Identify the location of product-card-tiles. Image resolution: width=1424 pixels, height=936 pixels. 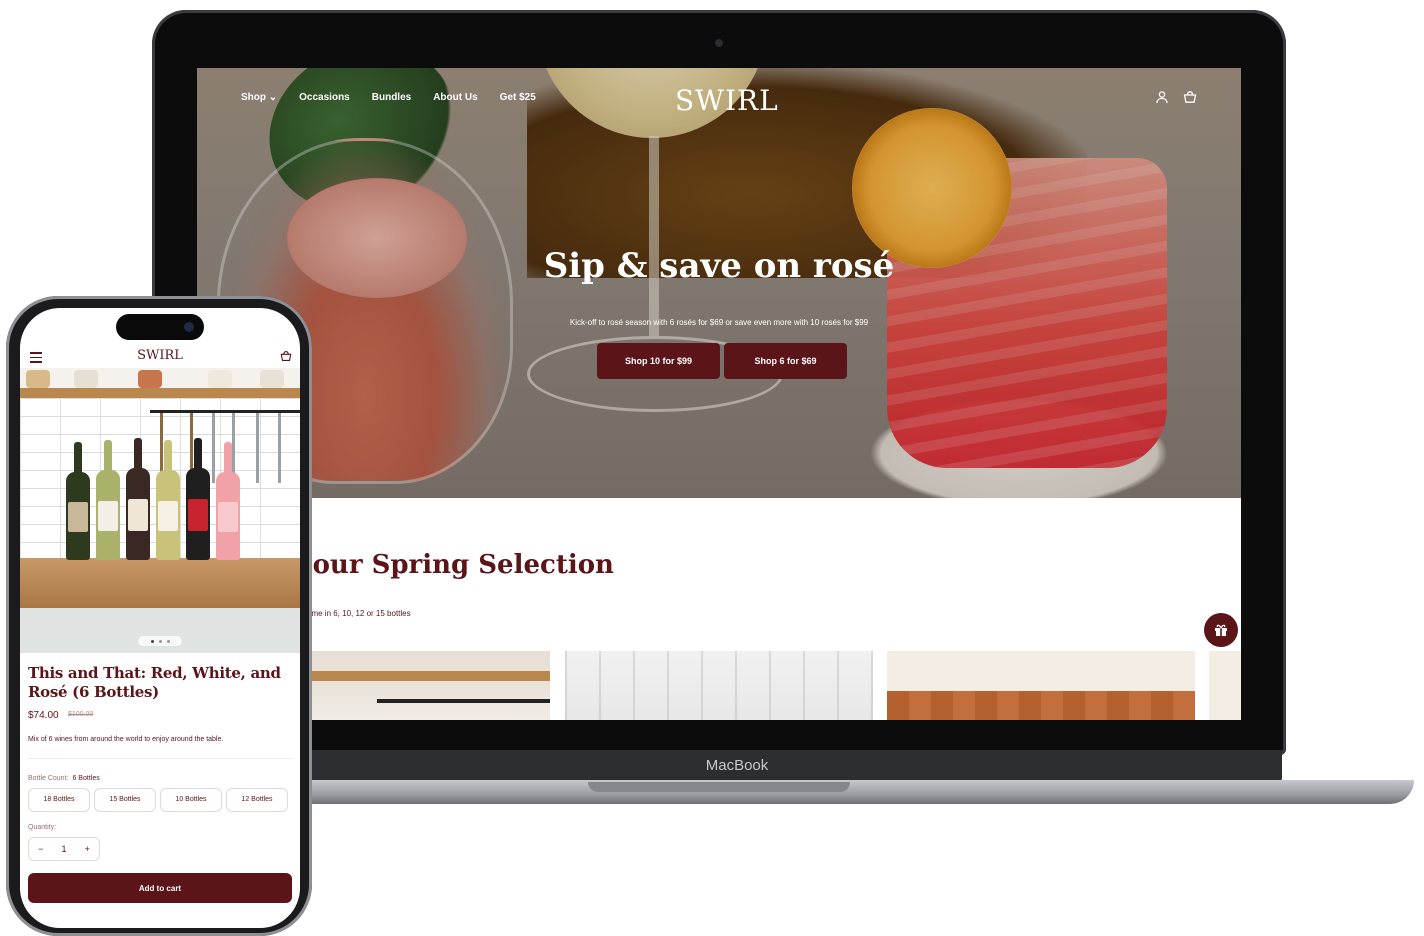
(1041, 685).